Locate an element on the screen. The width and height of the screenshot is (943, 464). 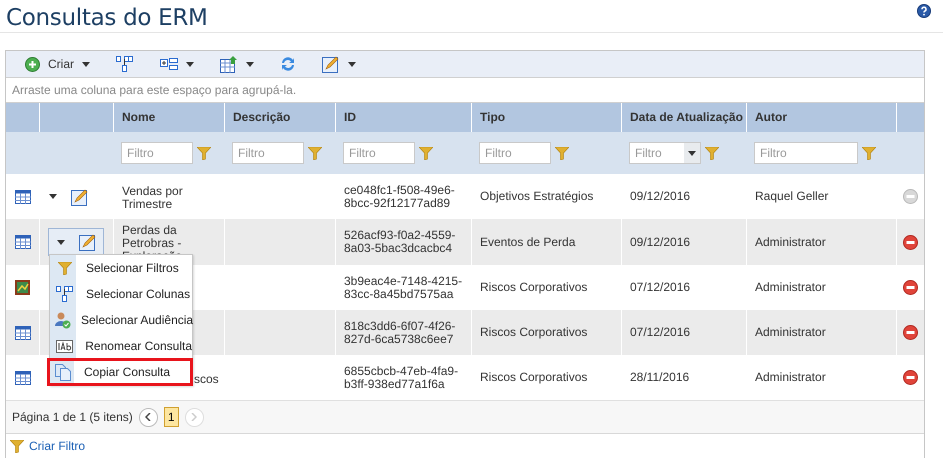
page-button: 1 is located at coordinates (171, 417).